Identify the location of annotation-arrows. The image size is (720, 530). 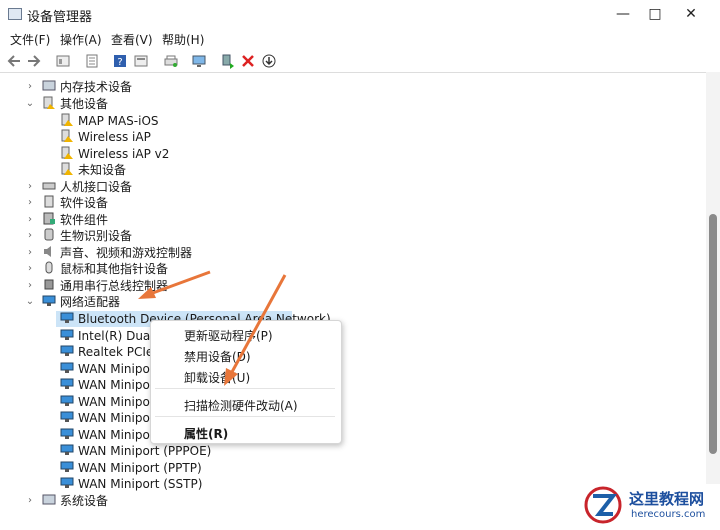
(212, 328).